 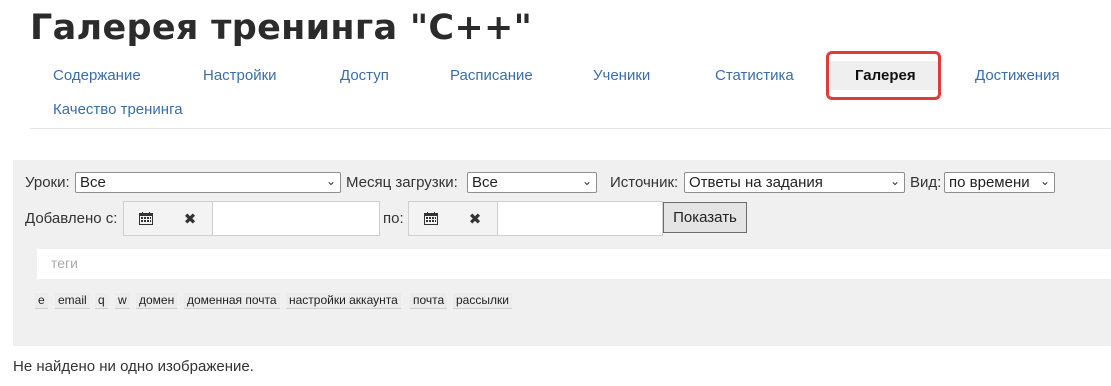 What do you see at coordinates (644, 182) in the screenshot?
I see `source-label: Источник:` at bounding box center [644, 182].